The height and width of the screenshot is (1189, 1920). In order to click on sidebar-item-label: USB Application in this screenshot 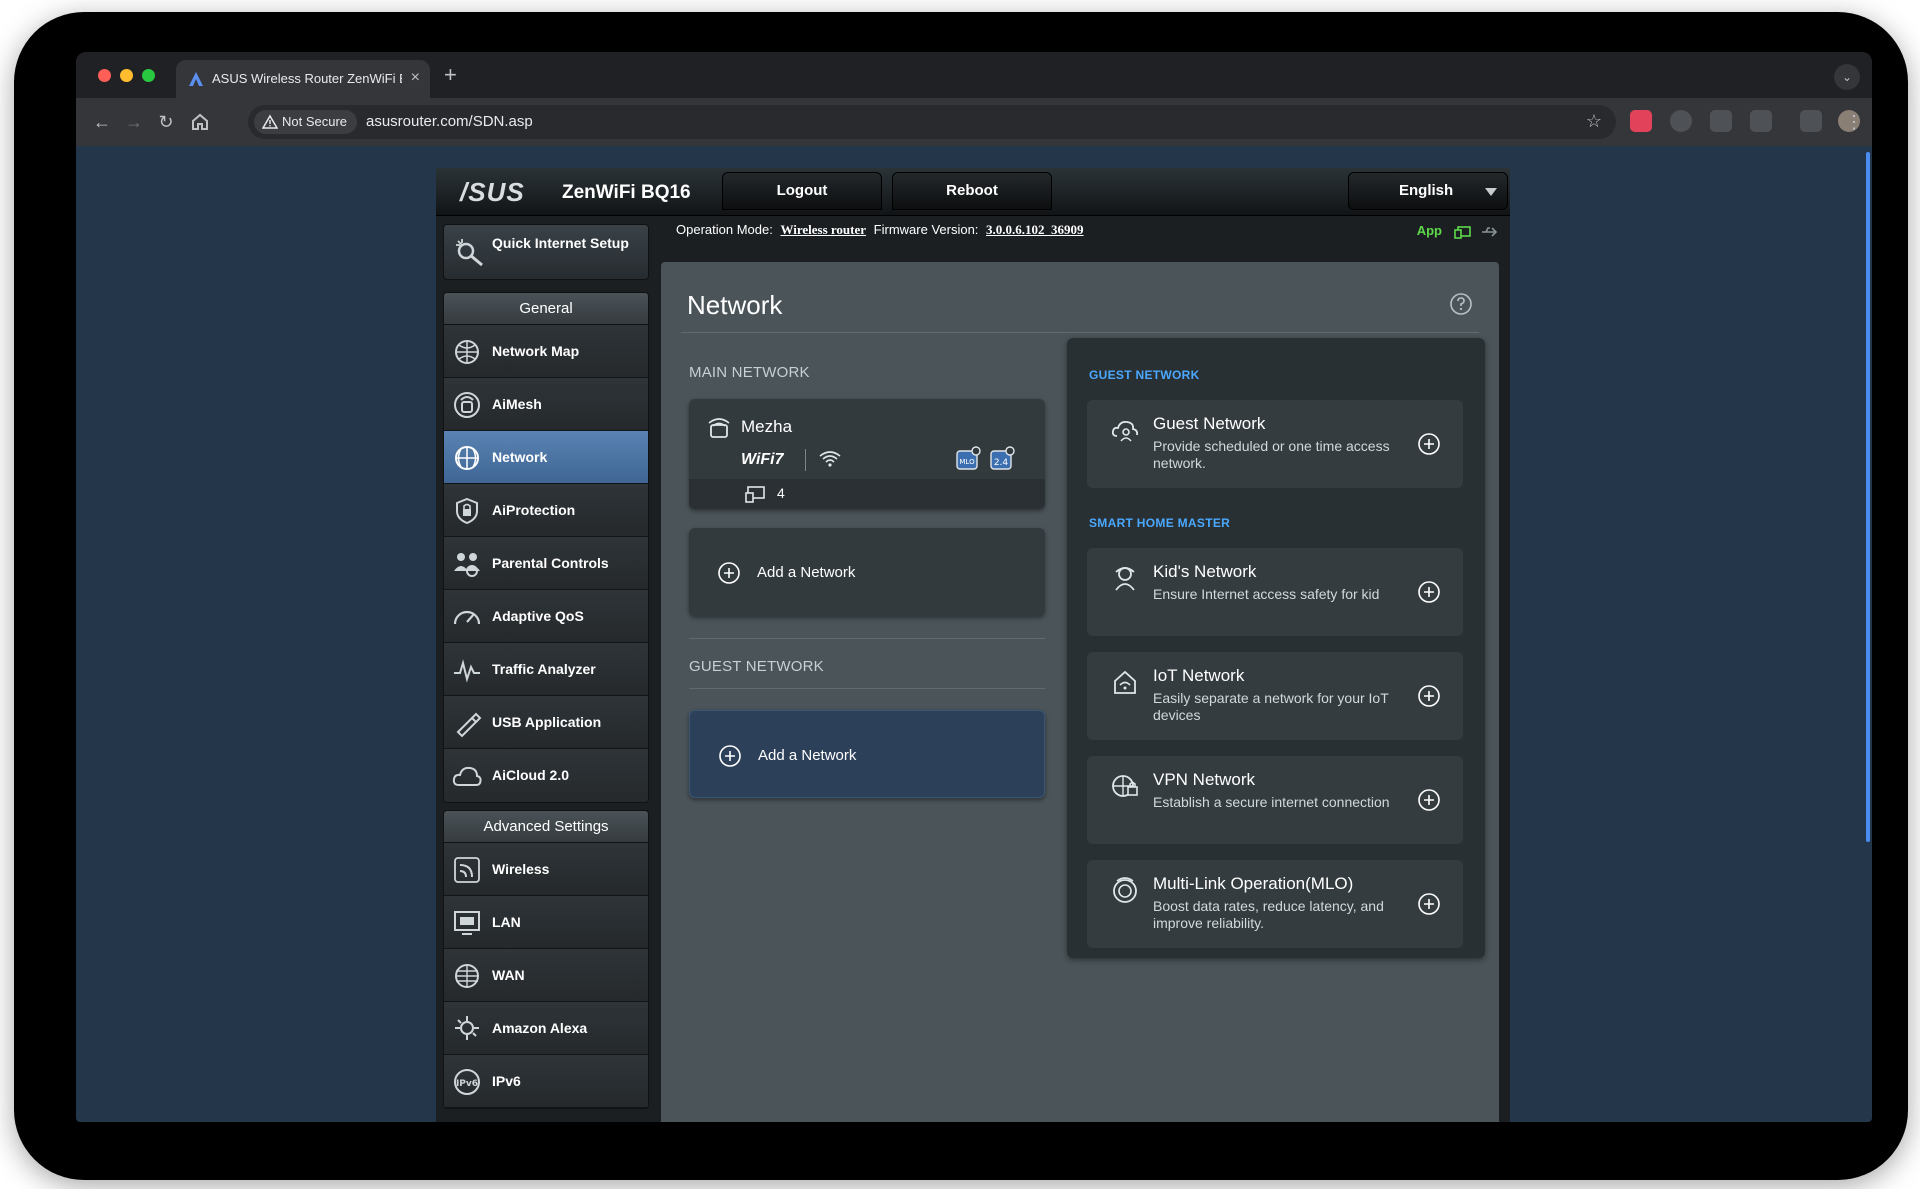, I will do `click(547, 722)`.